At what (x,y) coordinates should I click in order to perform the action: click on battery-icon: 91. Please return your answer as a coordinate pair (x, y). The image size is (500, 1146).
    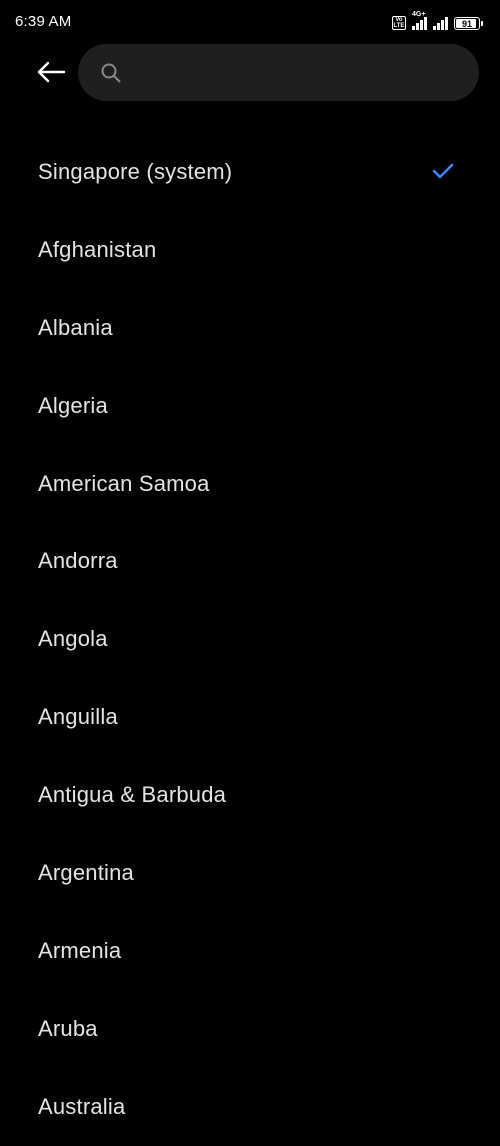
    Looking at the image, I should click on (468, 23).